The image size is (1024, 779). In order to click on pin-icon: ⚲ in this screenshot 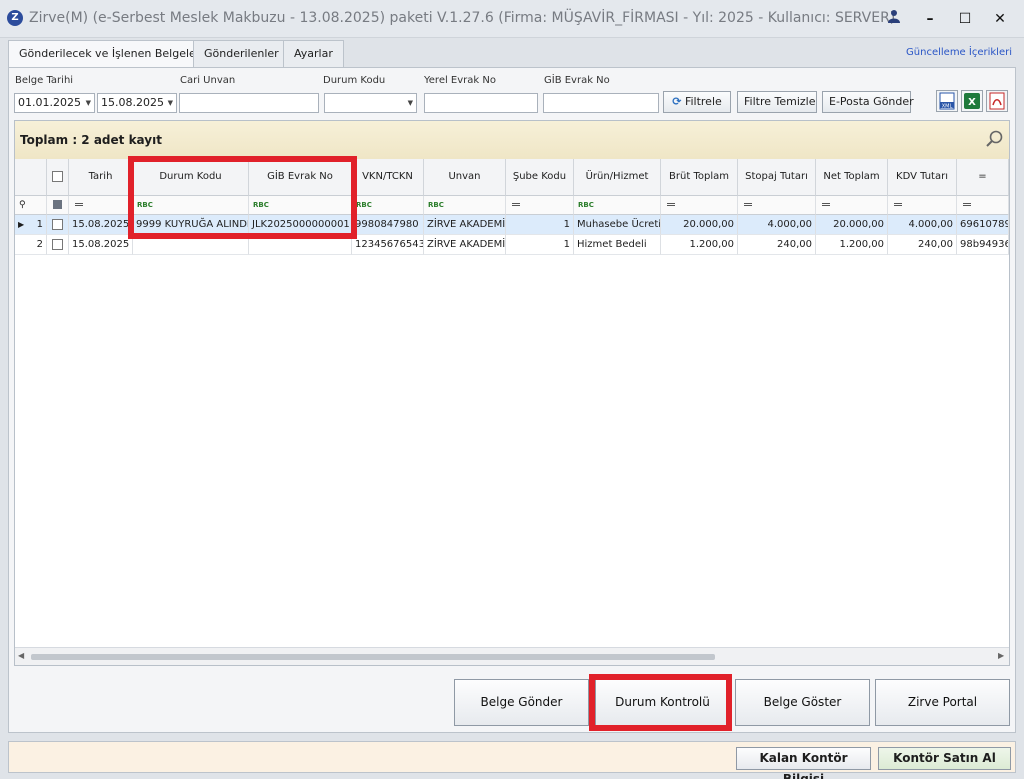, I will do `click(31, 205)`.